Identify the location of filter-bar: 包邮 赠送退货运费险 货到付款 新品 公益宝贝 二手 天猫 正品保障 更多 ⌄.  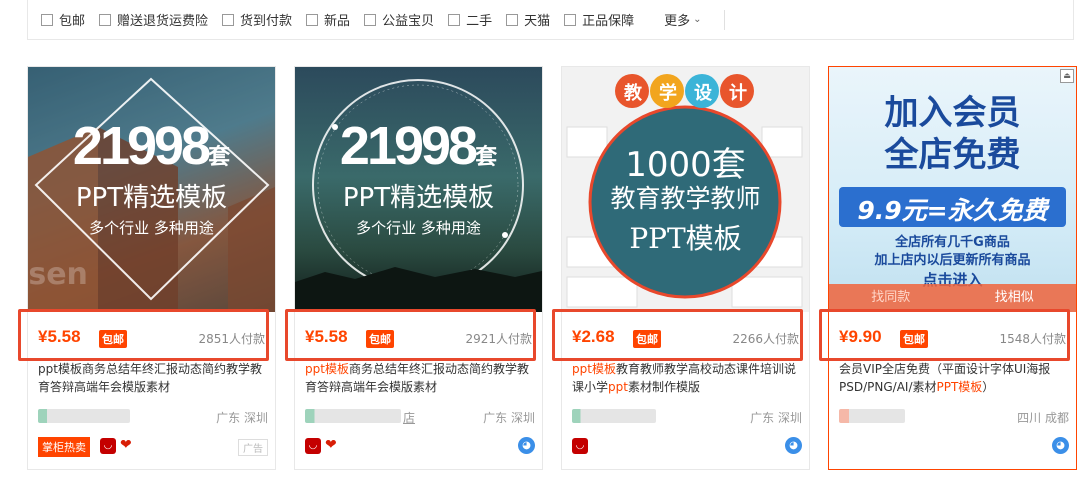
(550, 20).